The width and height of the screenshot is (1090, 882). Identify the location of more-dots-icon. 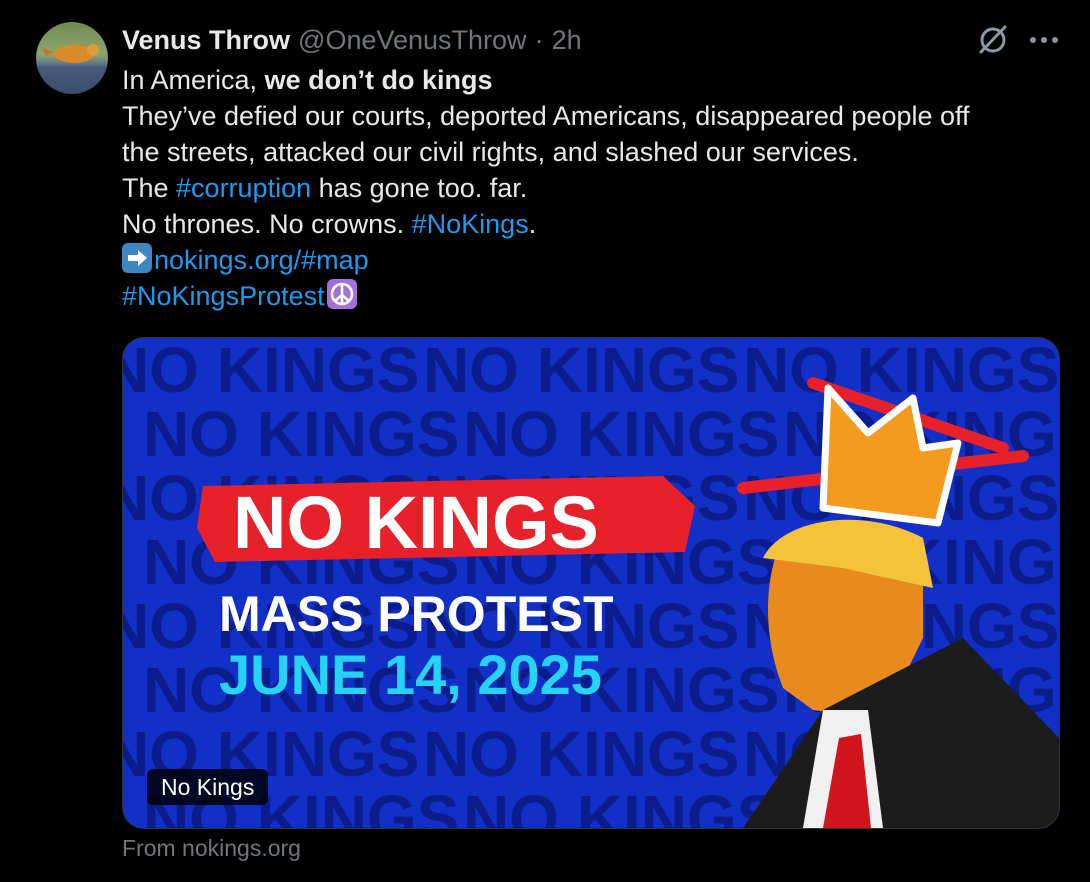
(1044, 39).